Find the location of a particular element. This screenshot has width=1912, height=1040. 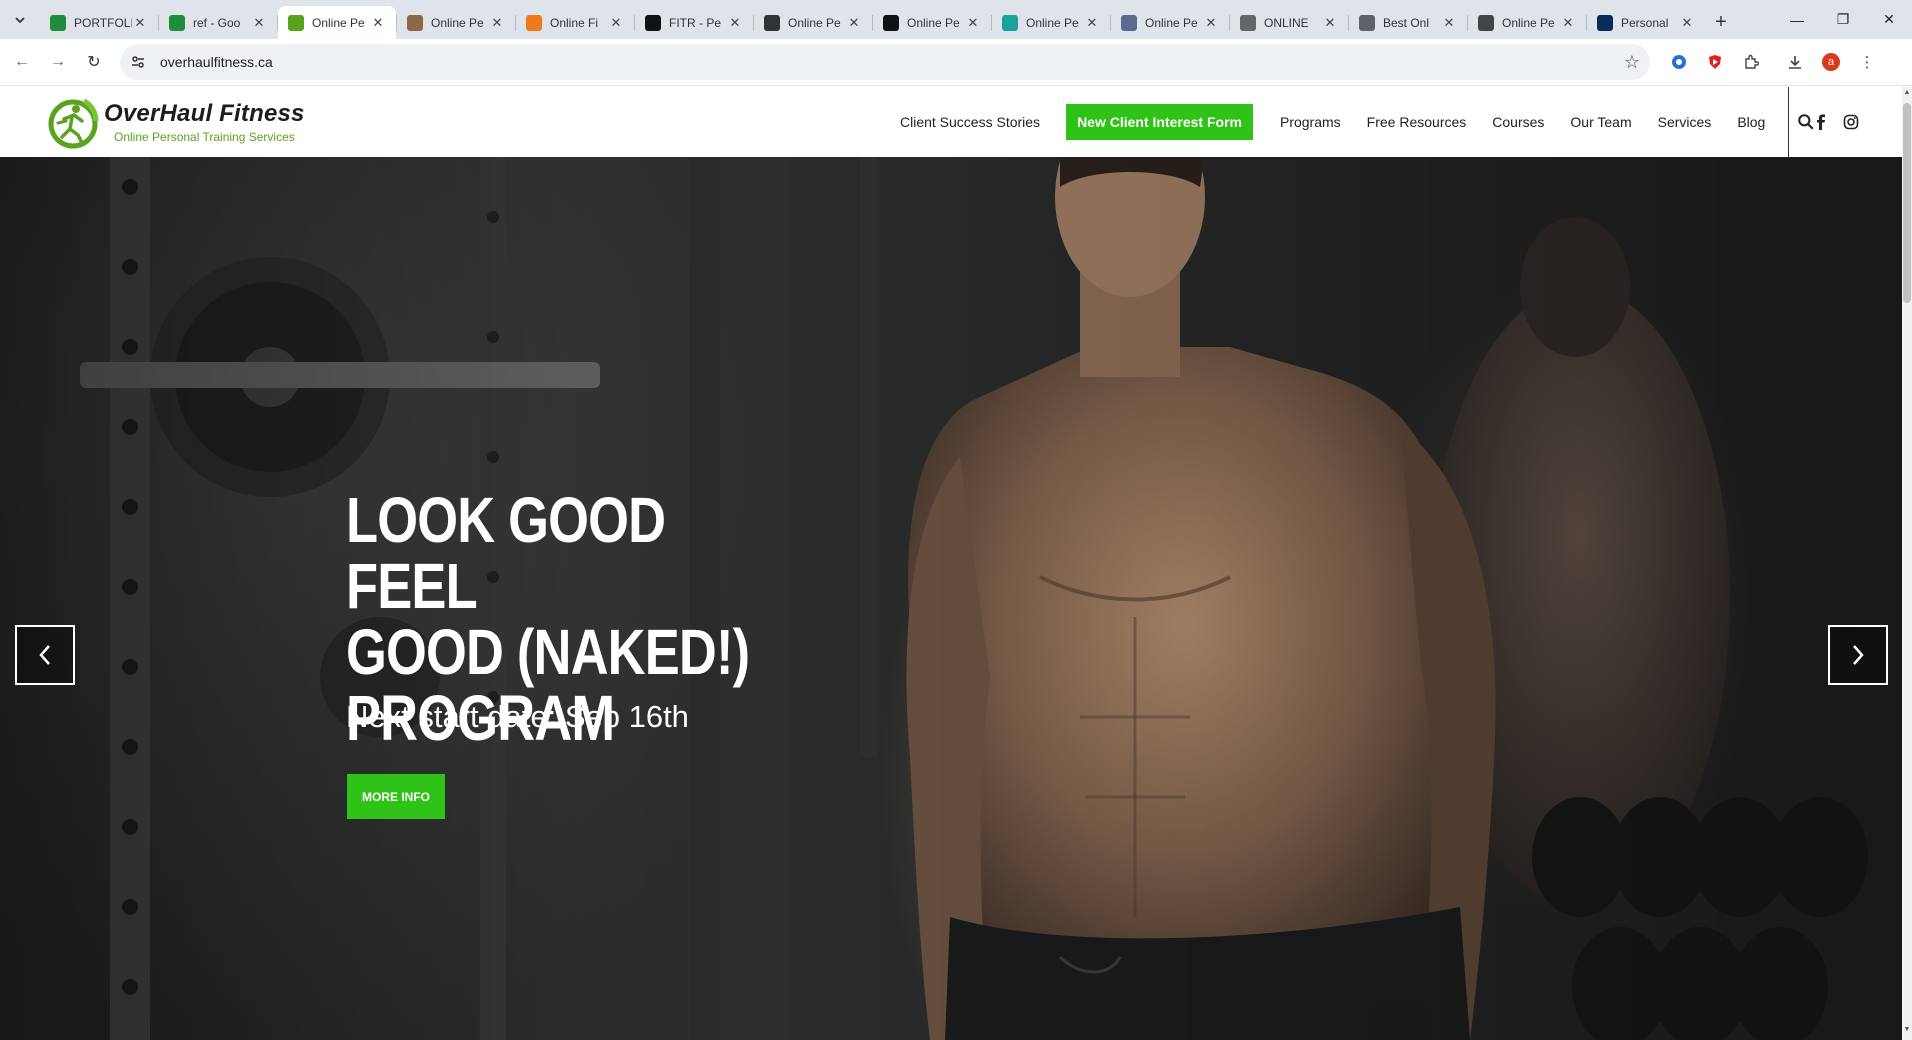

back-button: ← is located at coordinates (22, 62).